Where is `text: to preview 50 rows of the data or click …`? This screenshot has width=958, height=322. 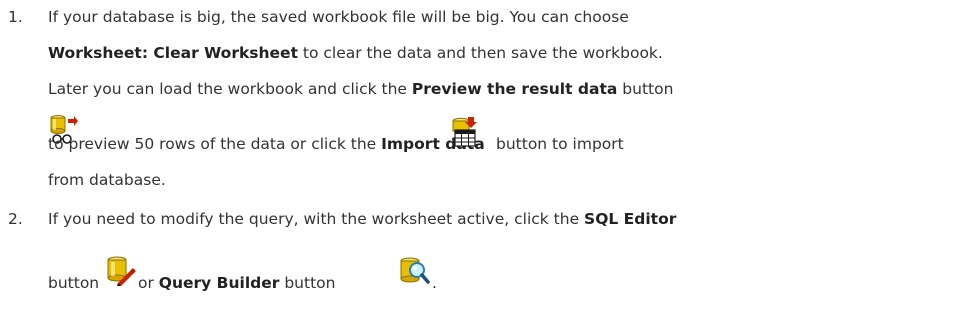 text: to preview 50 rows of the data or click … is located at coordinates (215, 144).